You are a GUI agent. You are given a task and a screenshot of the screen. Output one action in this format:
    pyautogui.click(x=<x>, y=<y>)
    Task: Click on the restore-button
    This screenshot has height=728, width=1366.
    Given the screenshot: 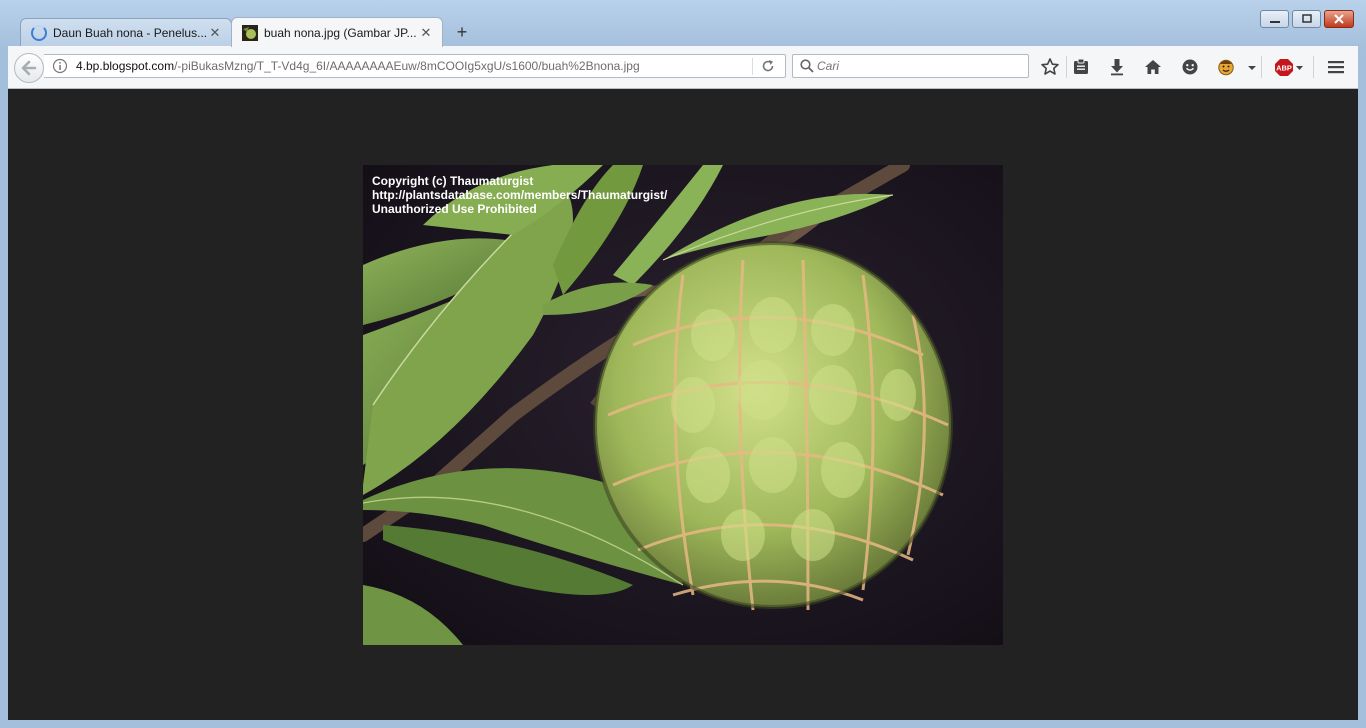 What is the action you would take?
    pyautogui.click(x=1306, y=19)
    